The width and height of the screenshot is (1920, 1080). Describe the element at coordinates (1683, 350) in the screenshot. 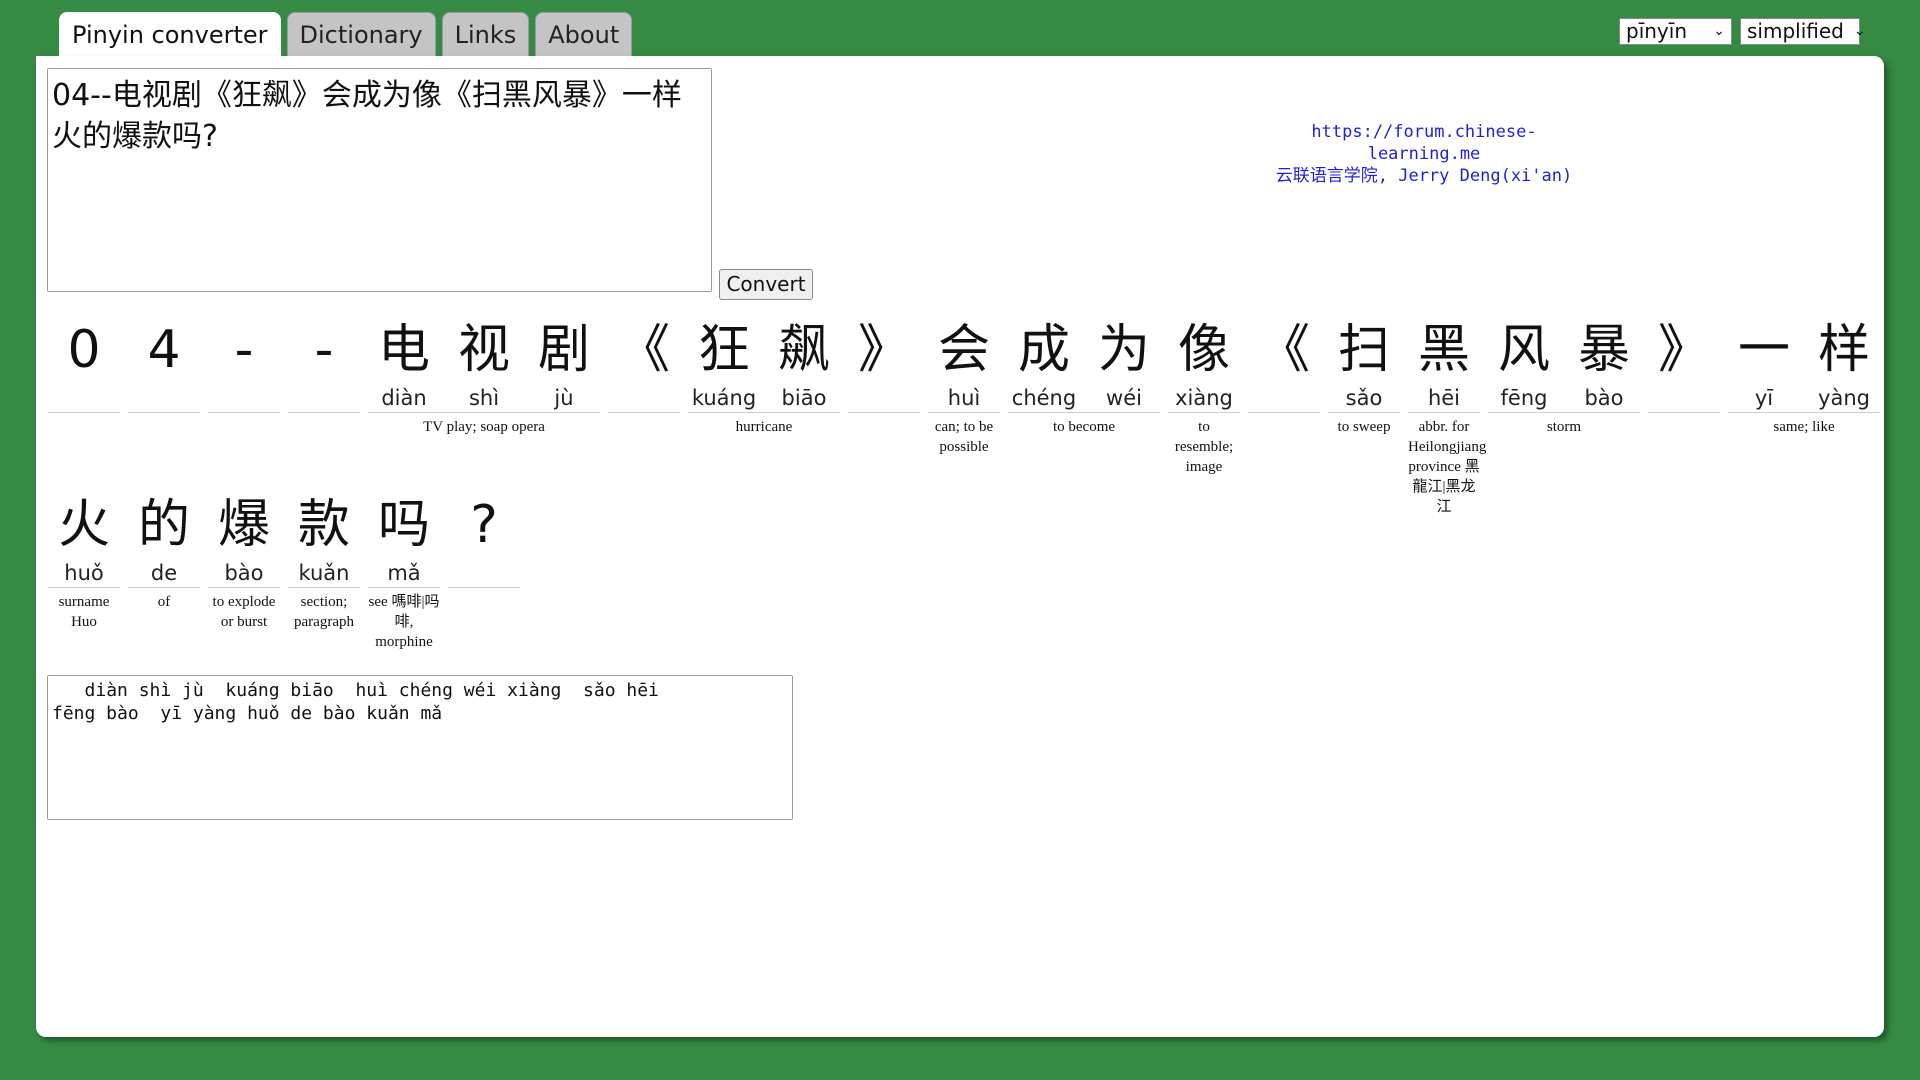

I see `hanzi-char: 》` at that location.